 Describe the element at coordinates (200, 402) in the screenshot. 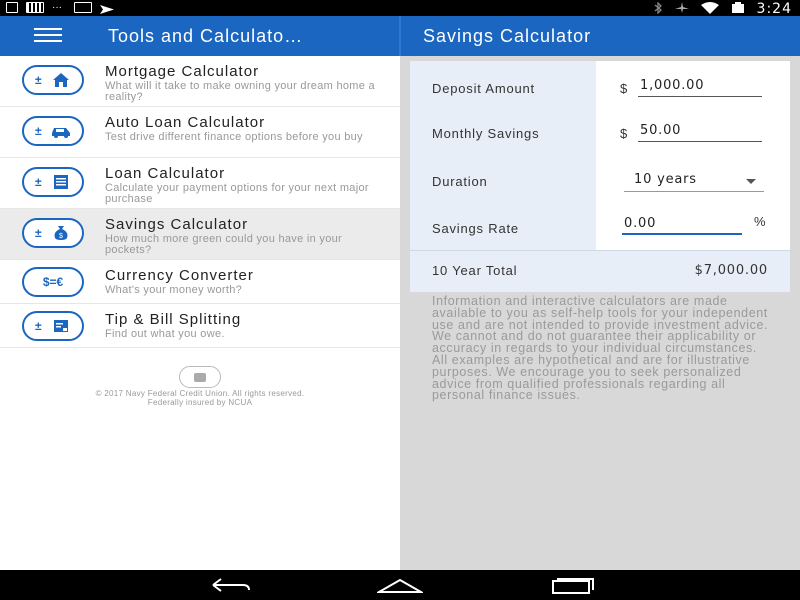

I see `insurance-line: Federally insured by NCUA` at that location.